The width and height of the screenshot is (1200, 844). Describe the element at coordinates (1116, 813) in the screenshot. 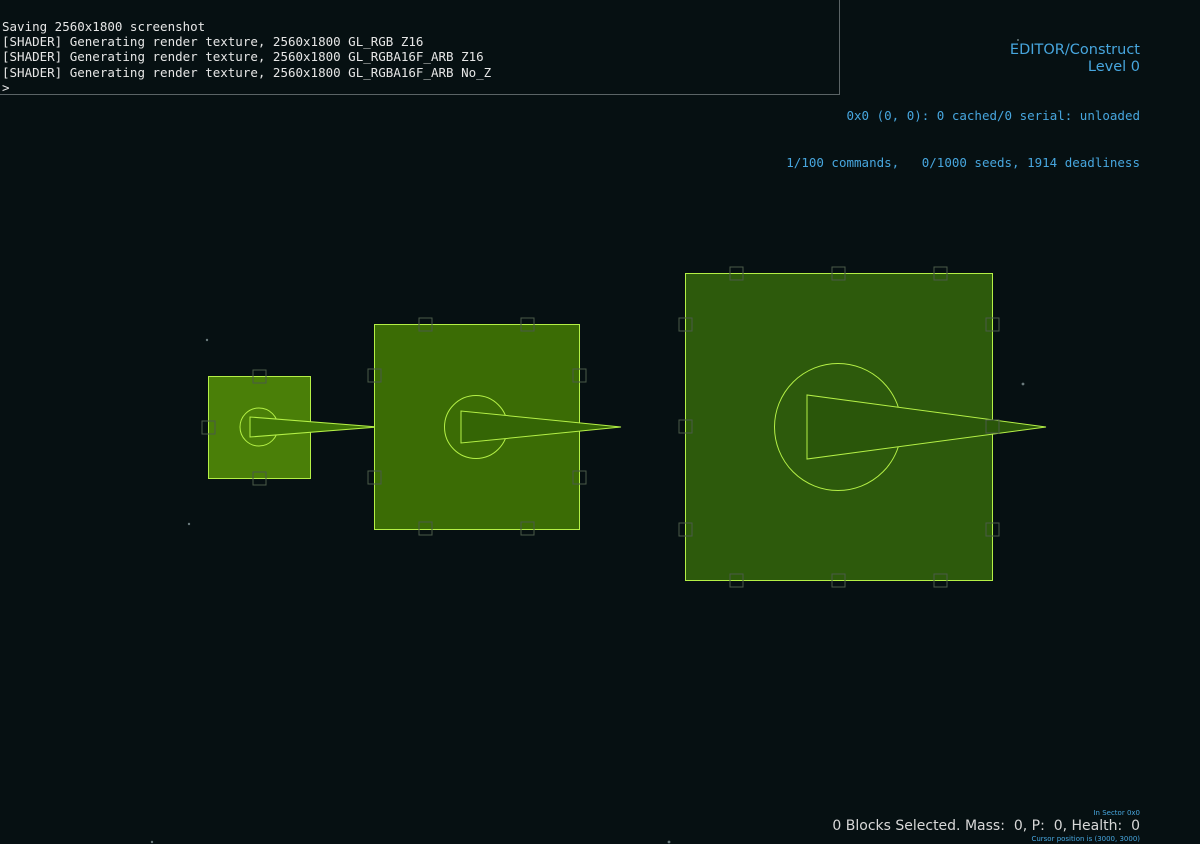

I see `sector-label: In Sector 0x0` at that location.